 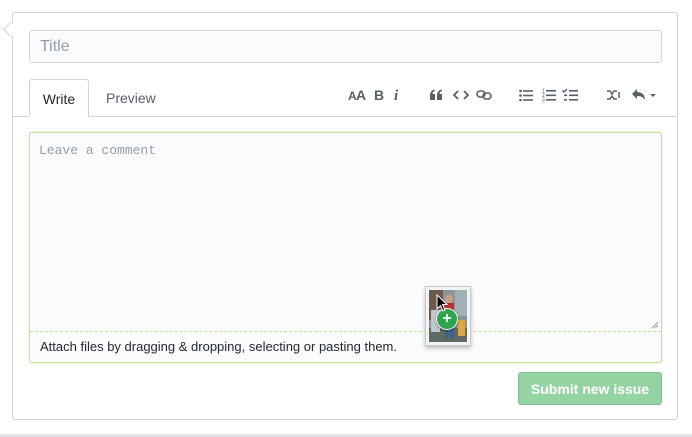 I want to click on code-icon, so click(x=461, y=95).